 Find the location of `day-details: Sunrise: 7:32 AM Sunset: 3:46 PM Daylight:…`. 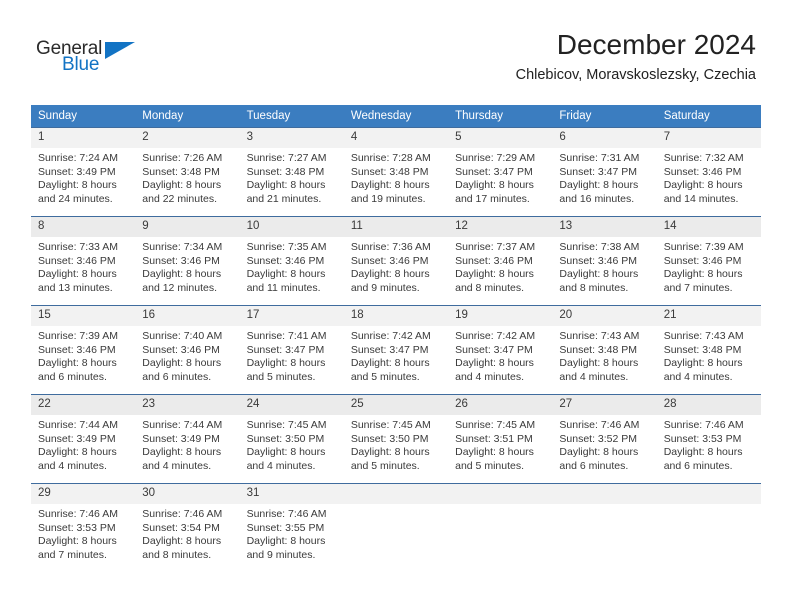

day-details: Sunrise: 7:32 AM Sunset: 3:46 PM Daylight:… is located at coordinates (709, 177).